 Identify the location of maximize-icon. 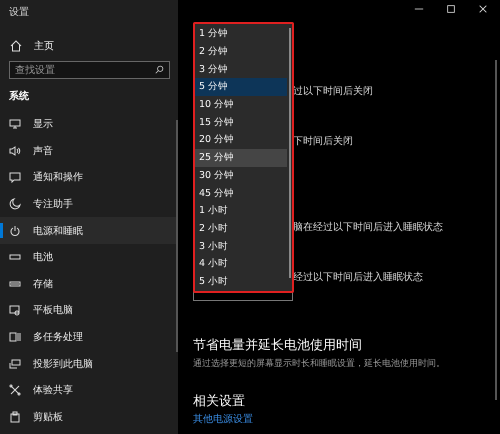
(451, 9).